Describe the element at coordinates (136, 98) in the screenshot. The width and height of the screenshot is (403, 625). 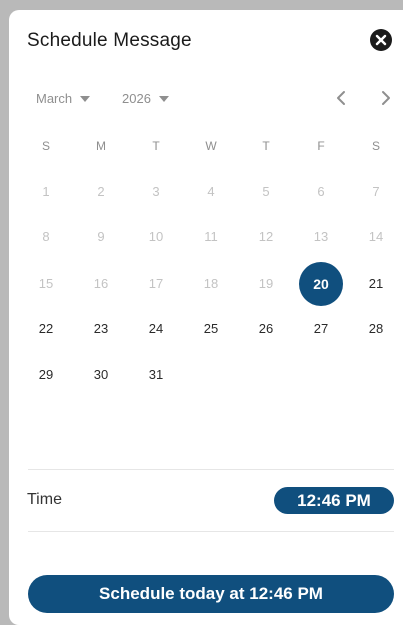
I see `year-value: 2026` at that location.